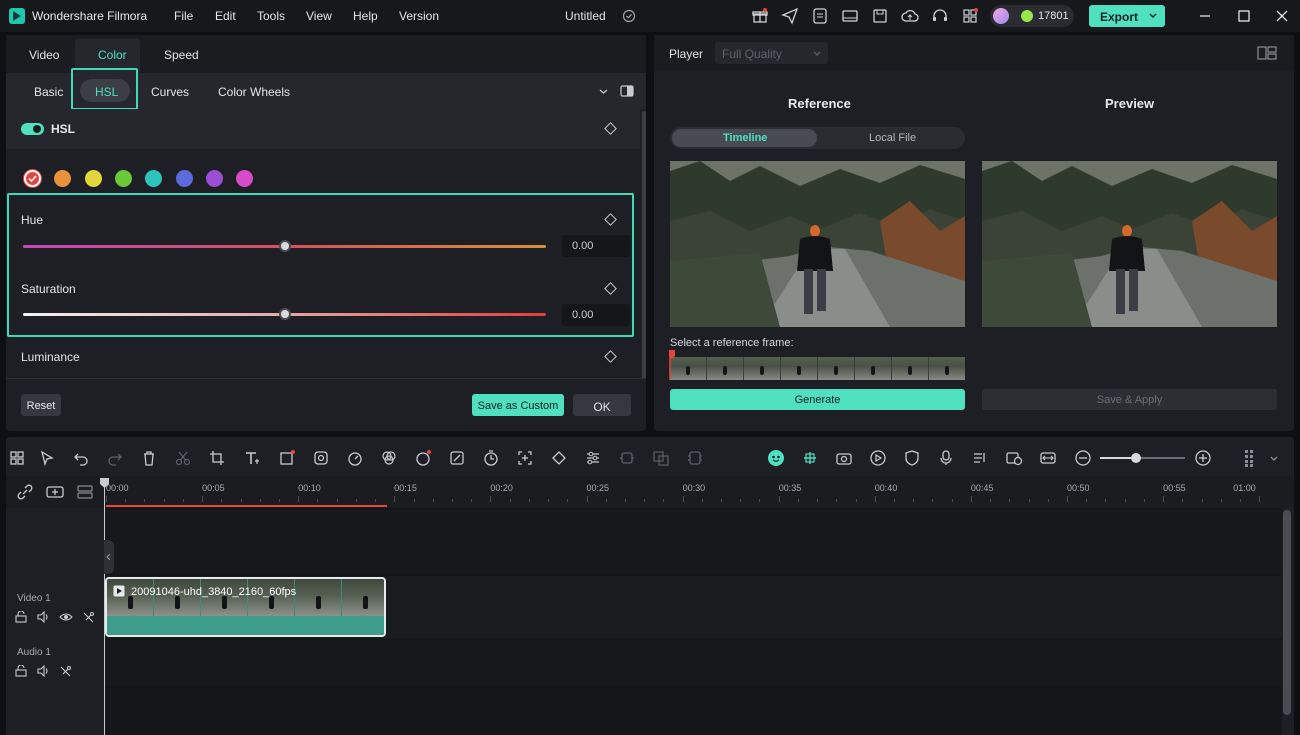 This screenshot has width=1300, height=735. Describe the element at coordinates (419, 16) in the screenshot. I see `menu-version: Version` at that location.